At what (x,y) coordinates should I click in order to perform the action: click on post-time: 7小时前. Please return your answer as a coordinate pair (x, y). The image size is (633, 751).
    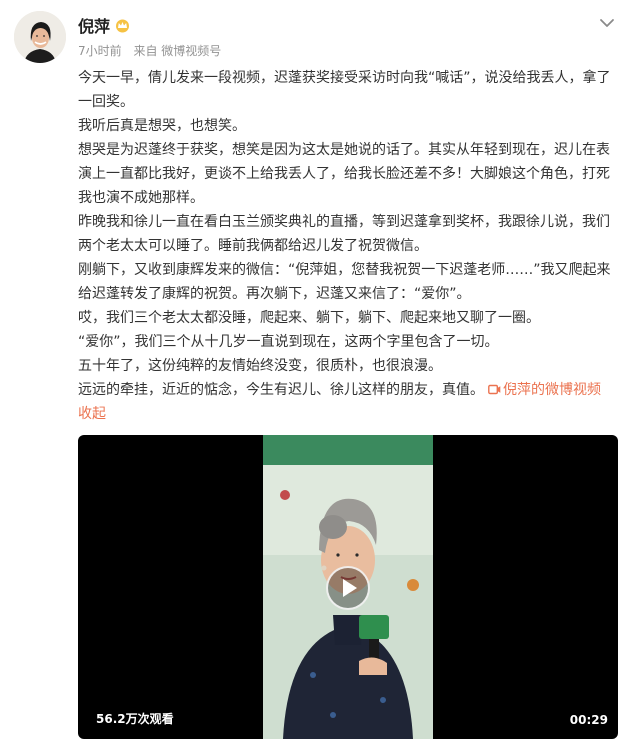
    Looking at the image, I should click on (100, 51).